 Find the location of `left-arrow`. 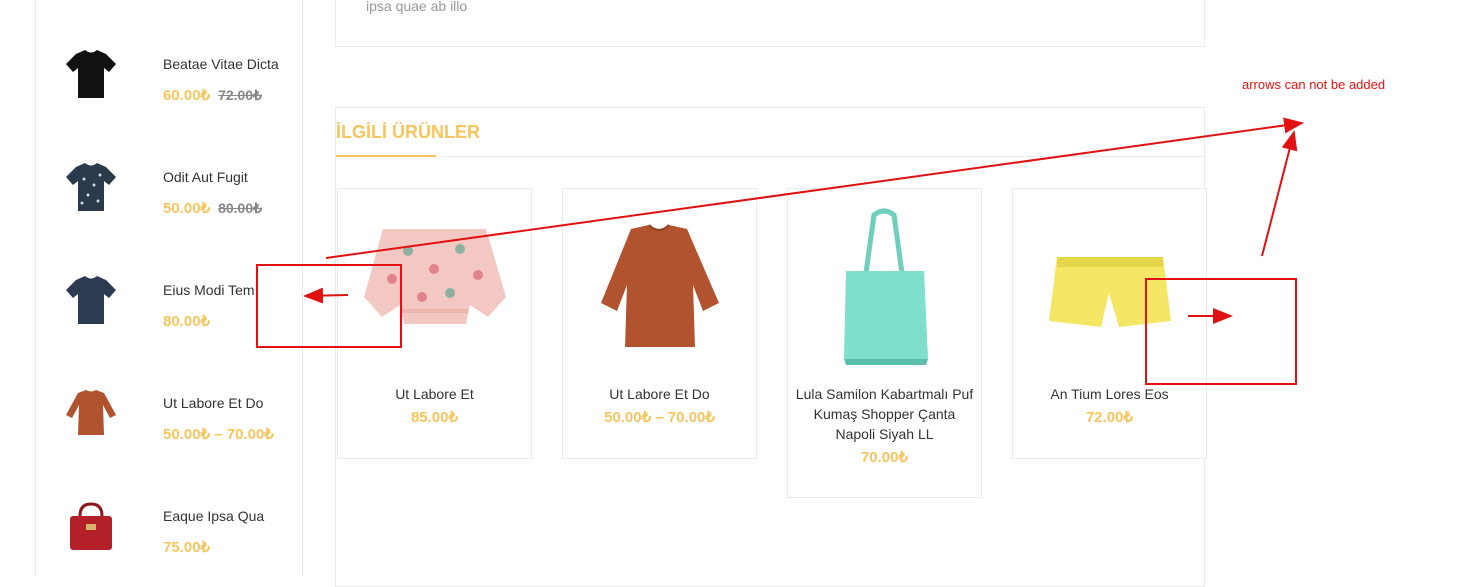

left-arrow is located at coordinates (326, 295).